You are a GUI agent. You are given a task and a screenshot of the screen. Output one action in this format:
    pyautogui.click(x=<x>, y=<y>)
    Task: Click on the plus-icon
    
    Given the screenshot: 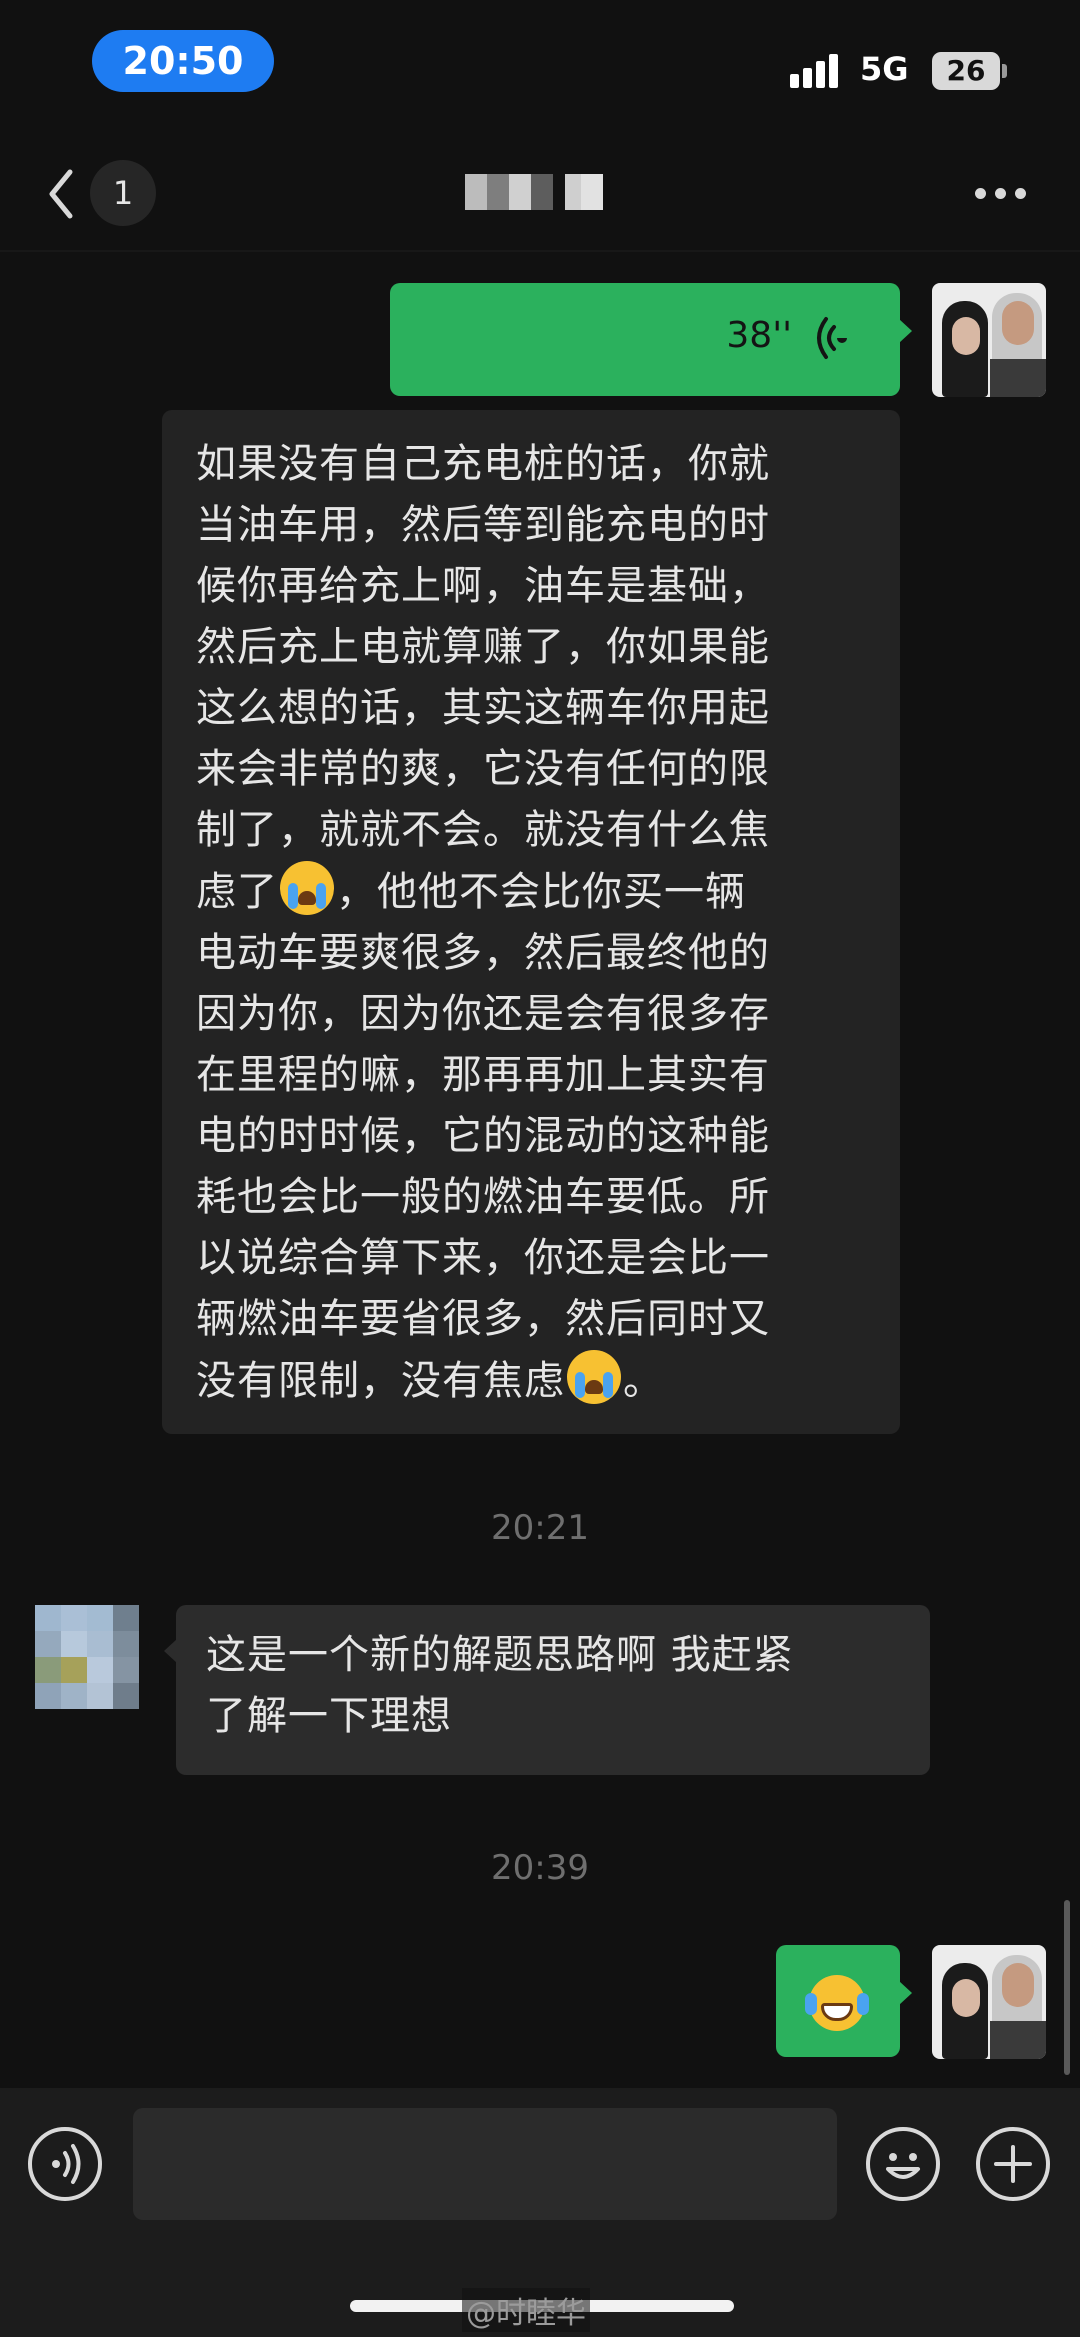 What is the action you would take?
    pyautogui.click(x=1013, y=2164)
    